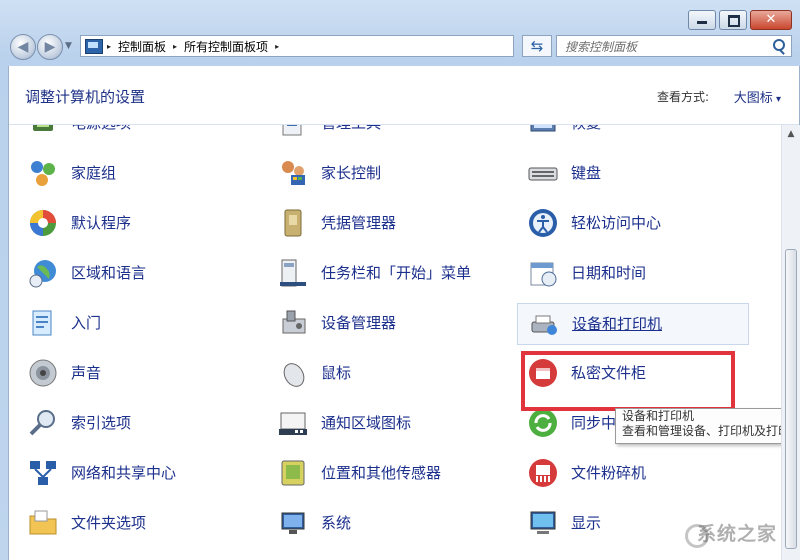 The image size is (800, 560). Describe the element at coordinates (293, 223) in the screenshot. I see `credential-manager-icon` at that location.